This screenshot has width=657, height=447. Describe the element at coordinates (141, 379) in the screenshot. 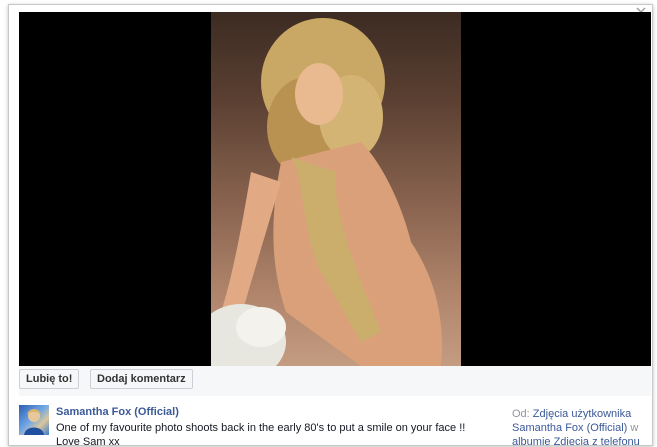

I see `add-comment-button: Dodaj komentarz` at that location.